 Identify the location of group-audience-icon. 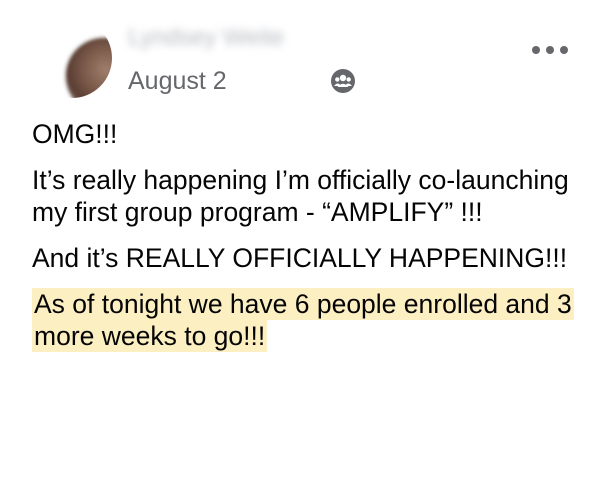
(343, 81).